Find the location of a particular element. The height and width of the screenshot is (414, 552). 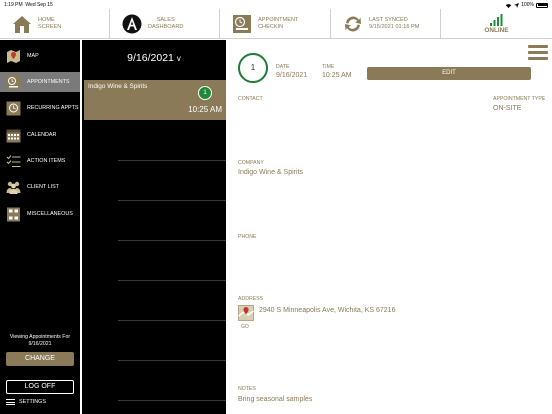

sidebar-item-action-items: ACTION ITEMS is located at coordinates (40, 161).